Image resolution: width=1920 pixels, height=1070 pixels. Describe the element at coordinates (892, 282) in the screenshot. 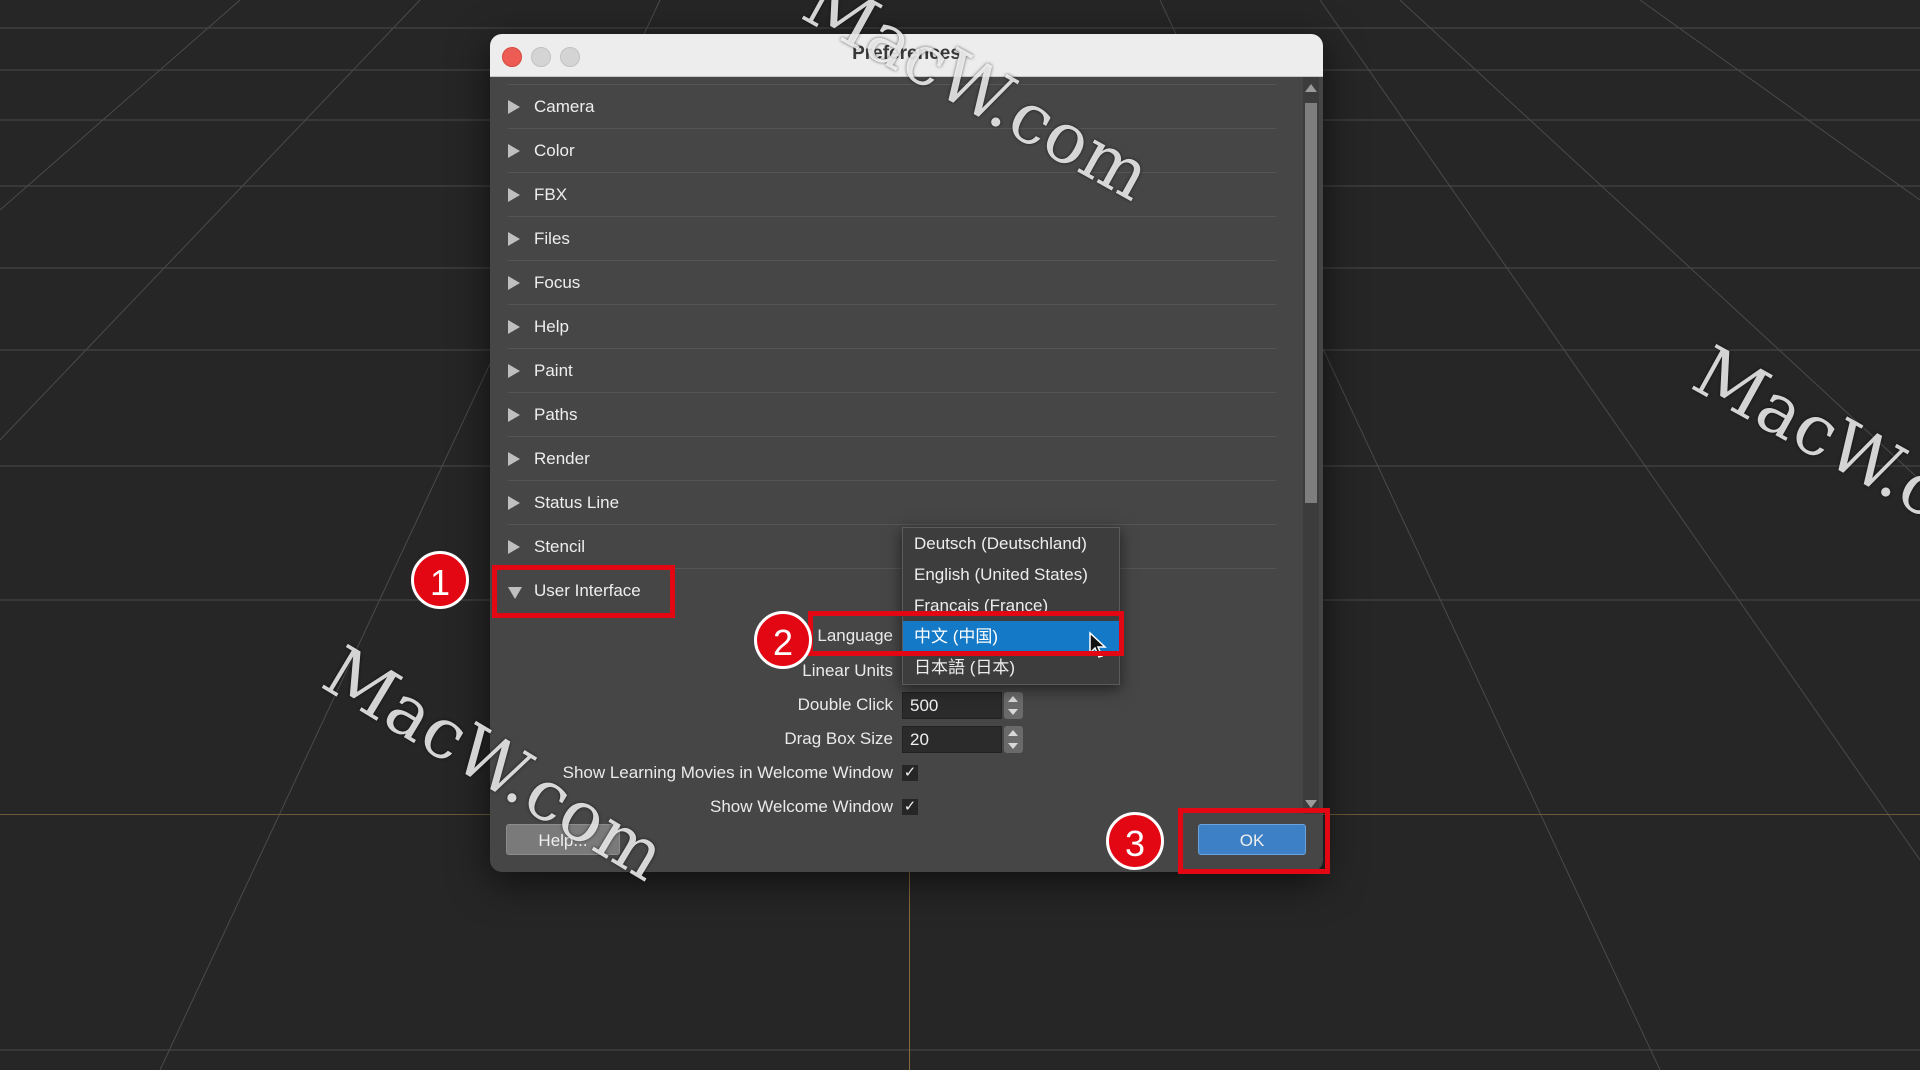

I see `category-row-focus: Focus` at that location.